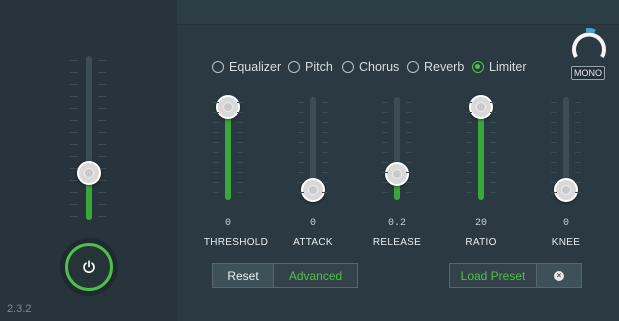 The height and width of the screenshot is (321, 619). I want to click on release-label: RELEASE, so click(397, 242).